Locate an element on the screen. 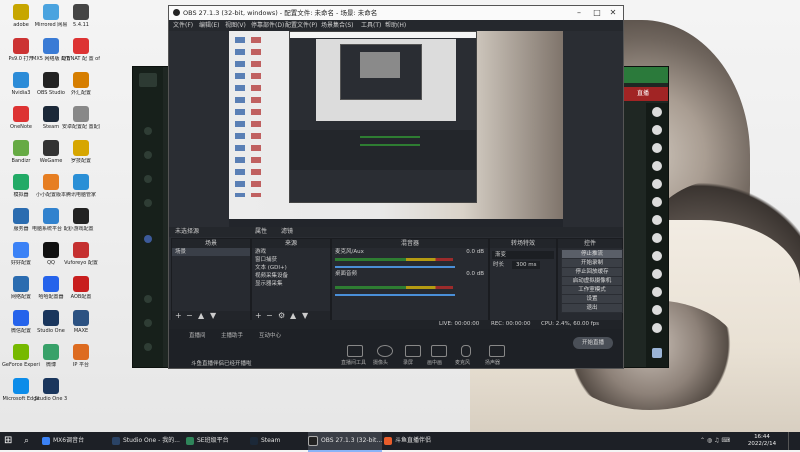 The image size is (800, 452). tools-icon is located at coordinates (355, 351).